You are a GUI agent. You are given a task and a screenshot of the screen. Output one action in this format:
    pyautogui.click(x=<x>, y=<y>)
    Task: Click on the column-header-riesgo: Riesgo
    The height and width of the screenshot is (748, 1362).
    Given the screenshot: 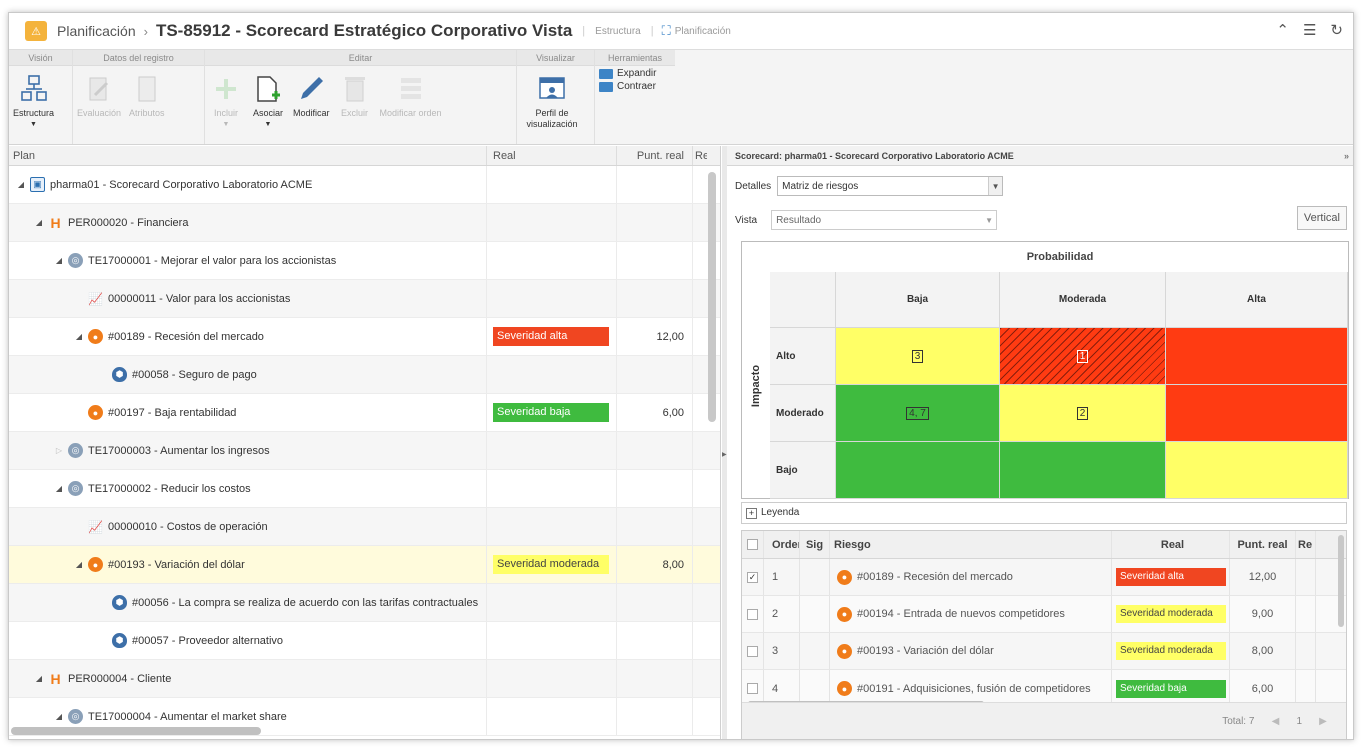 What is the action you would take?
    pyautogui.click(x=971, y=544)
    